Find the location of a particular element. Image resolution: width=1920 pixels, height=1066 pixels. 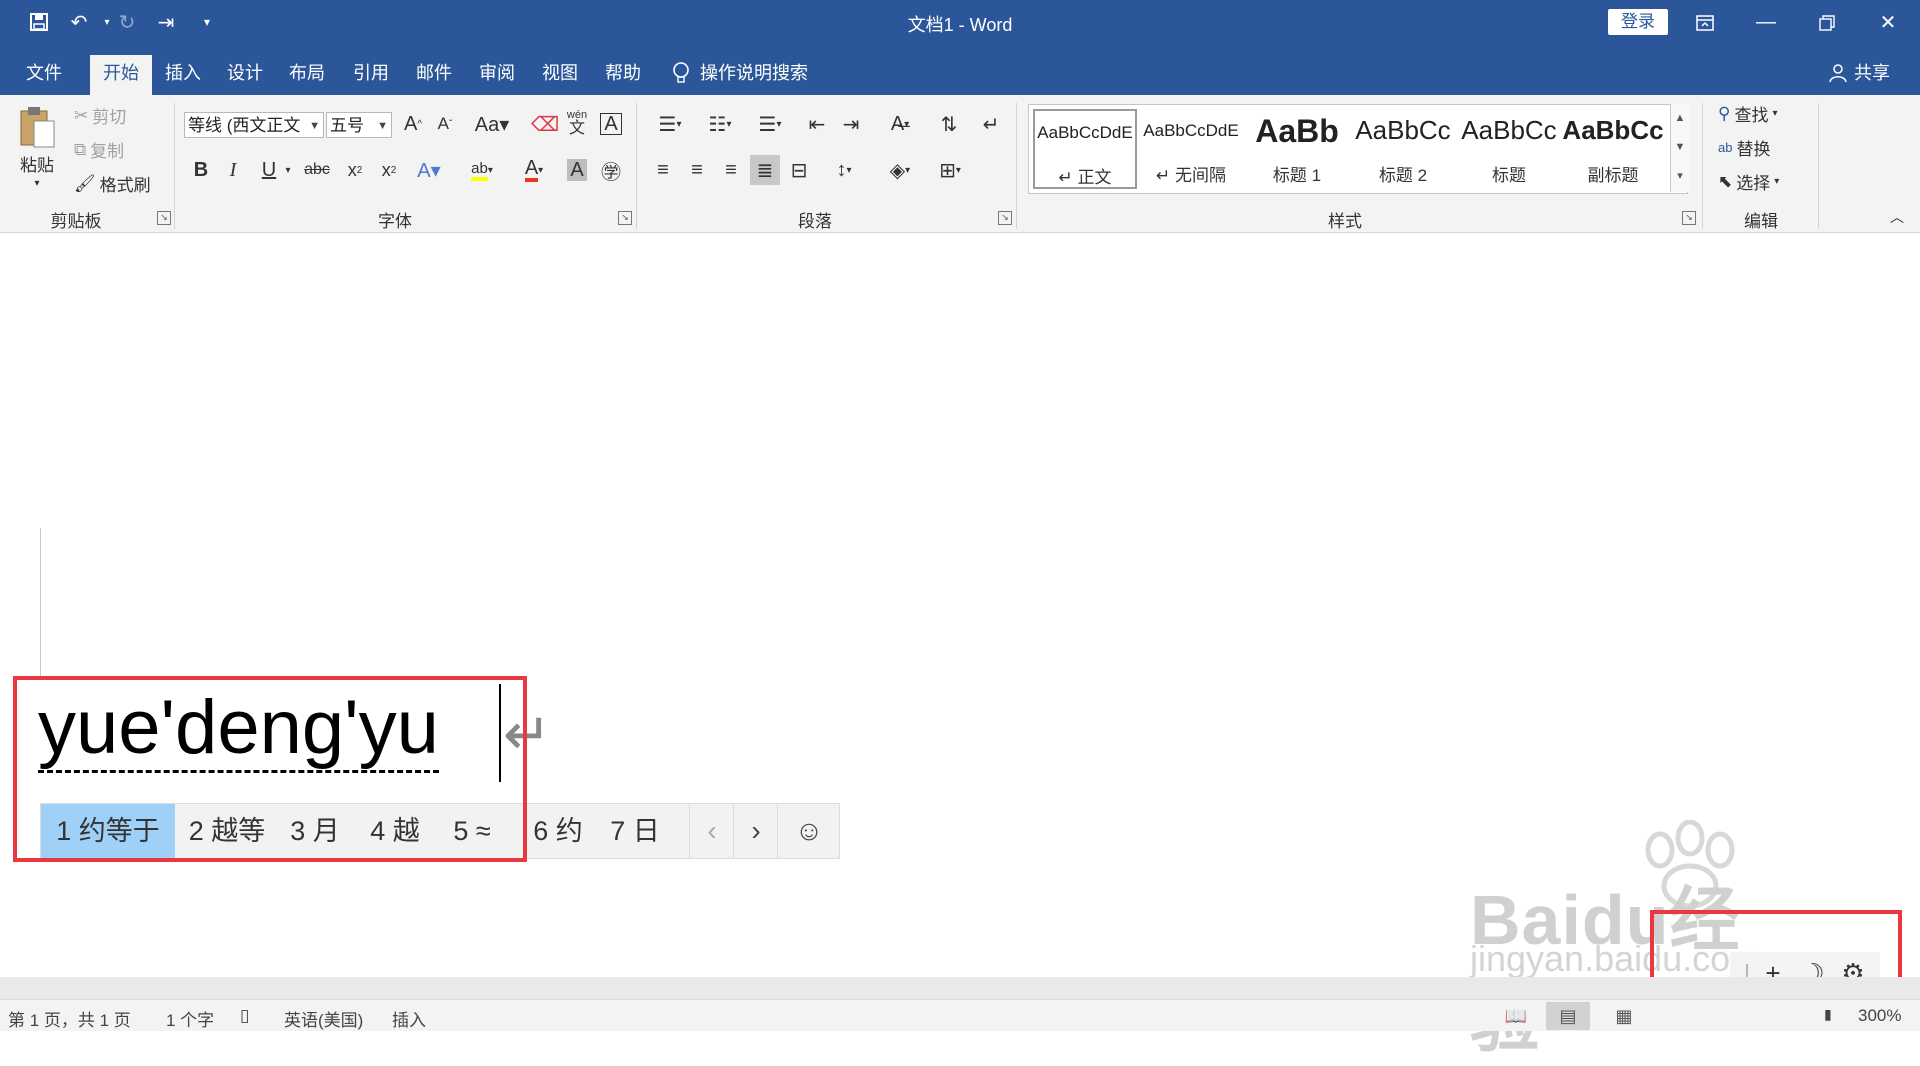

candidate-7: 7 日 is located at coordinates (635, 831).